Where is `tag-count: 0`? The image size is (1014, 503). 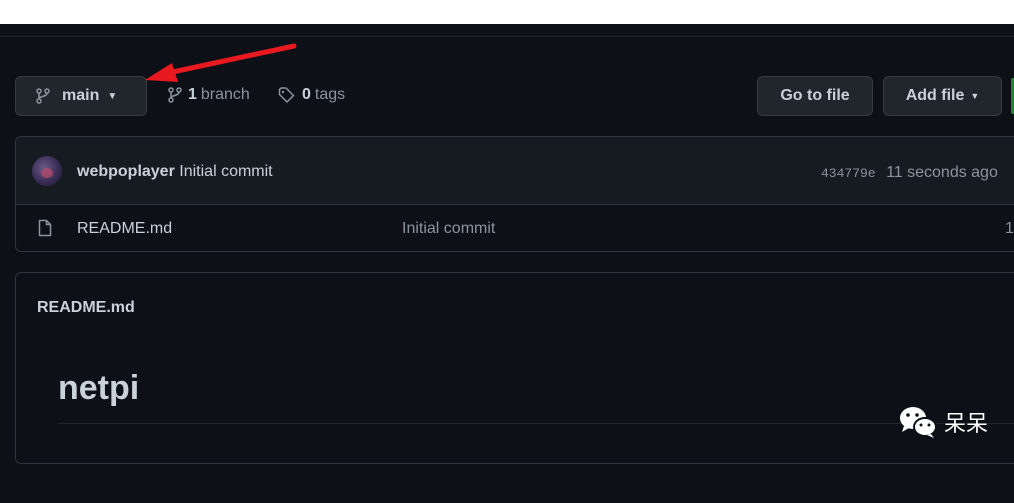
tag-count: 0 is located at coordinates (306, 94).